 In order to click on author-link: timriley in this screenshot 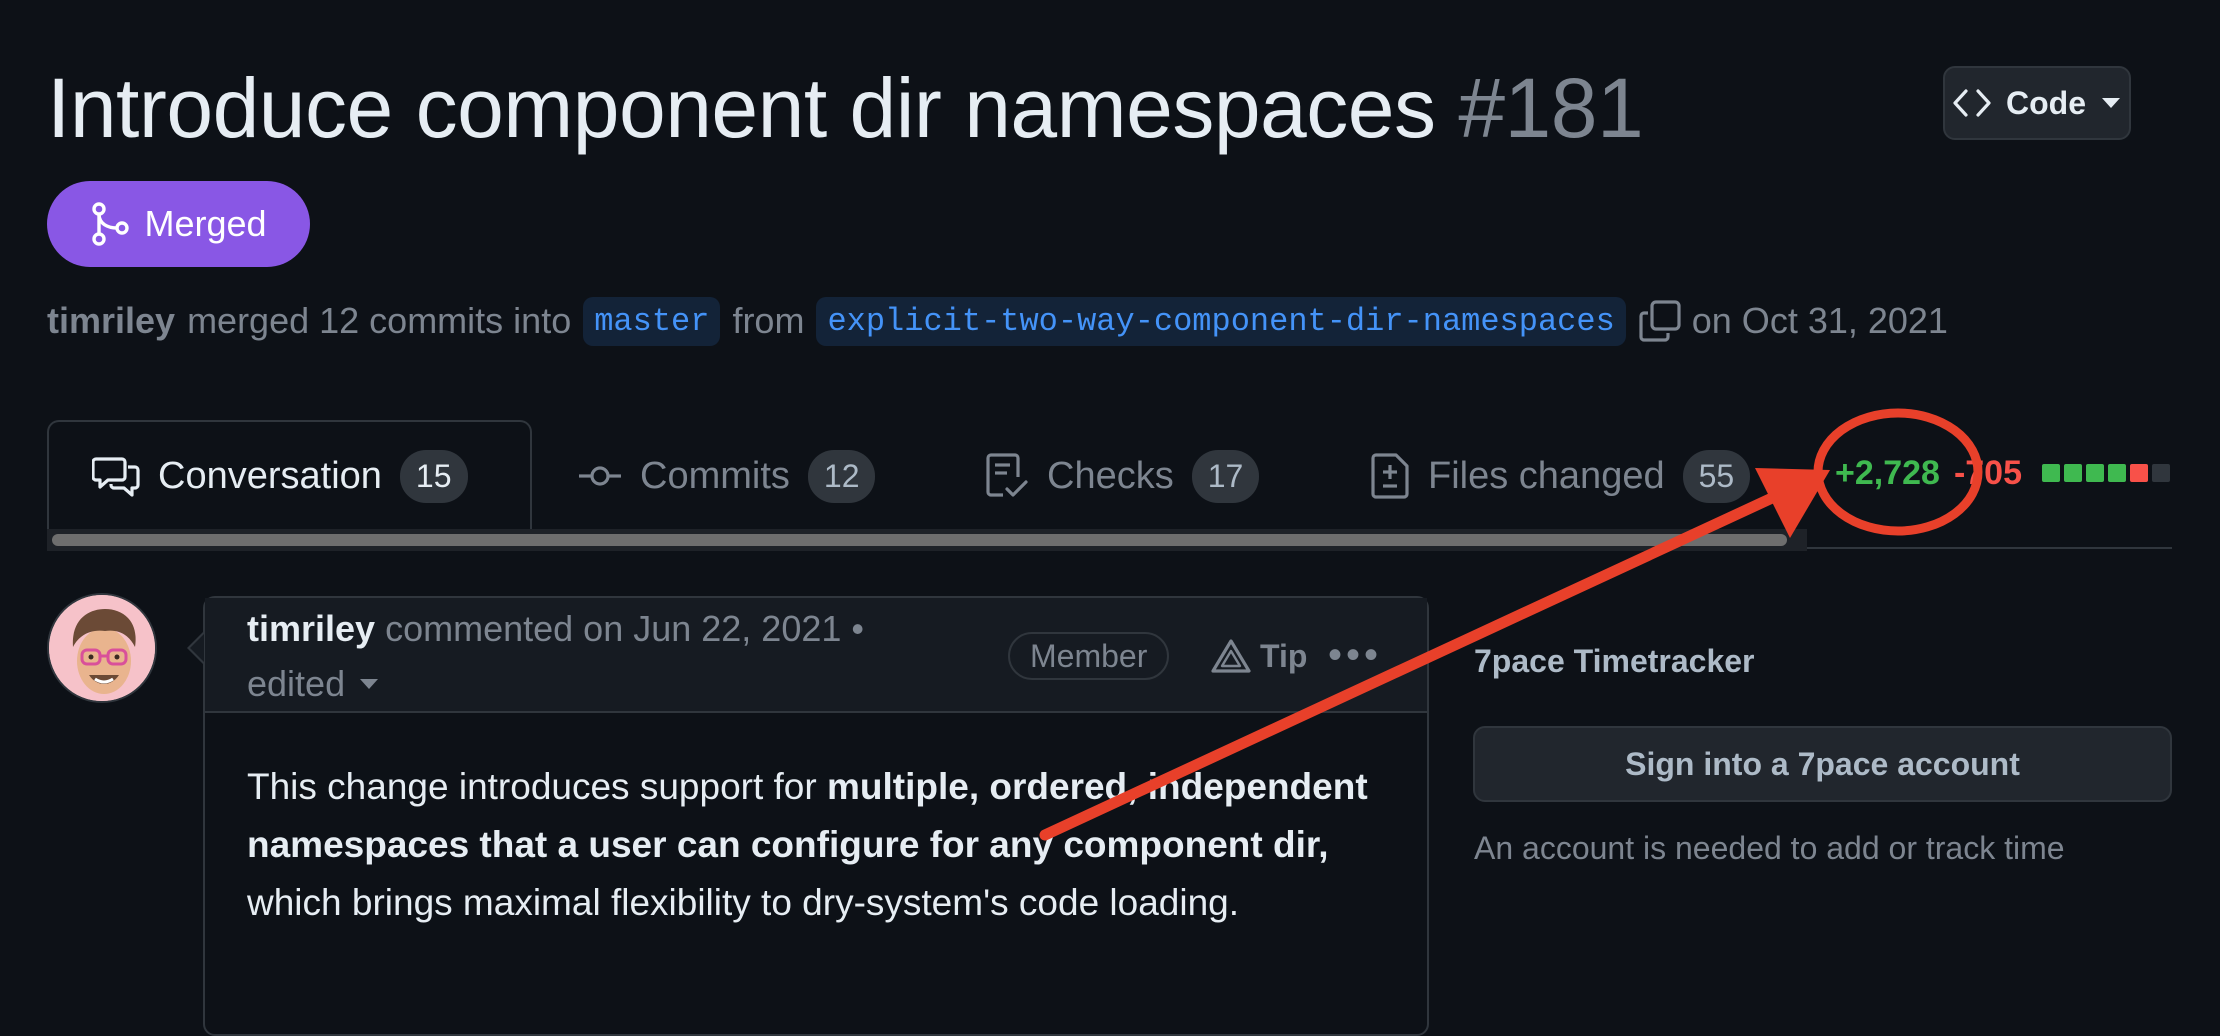, I will do `click(111, 321)`.